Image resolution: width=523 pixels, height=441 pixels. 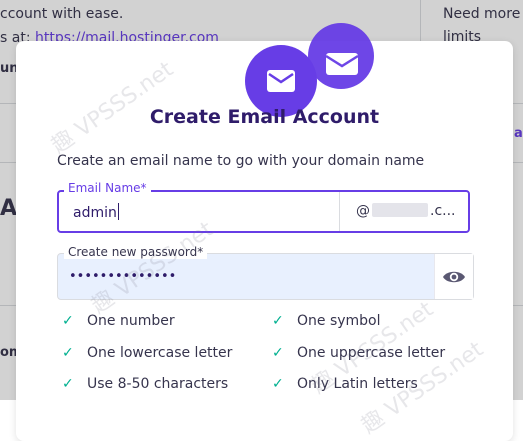 What do you see at coordinates (400, 210) in the screenshot?
I see `blurred-domain` at bounding box center [400, 210].